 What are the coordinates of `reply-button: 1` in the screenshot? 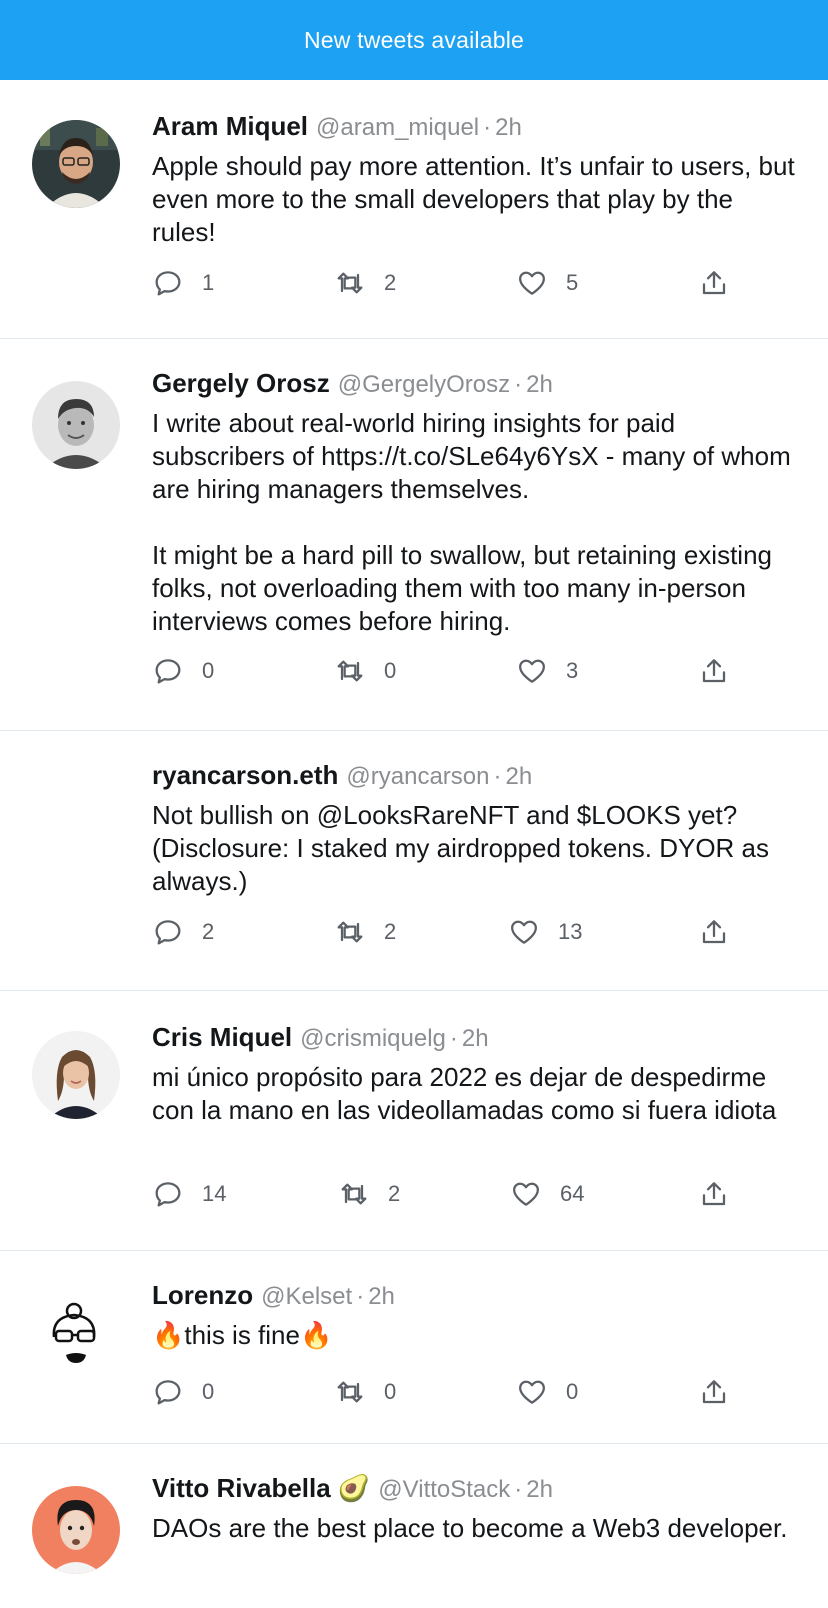 It's located at (183, 283).